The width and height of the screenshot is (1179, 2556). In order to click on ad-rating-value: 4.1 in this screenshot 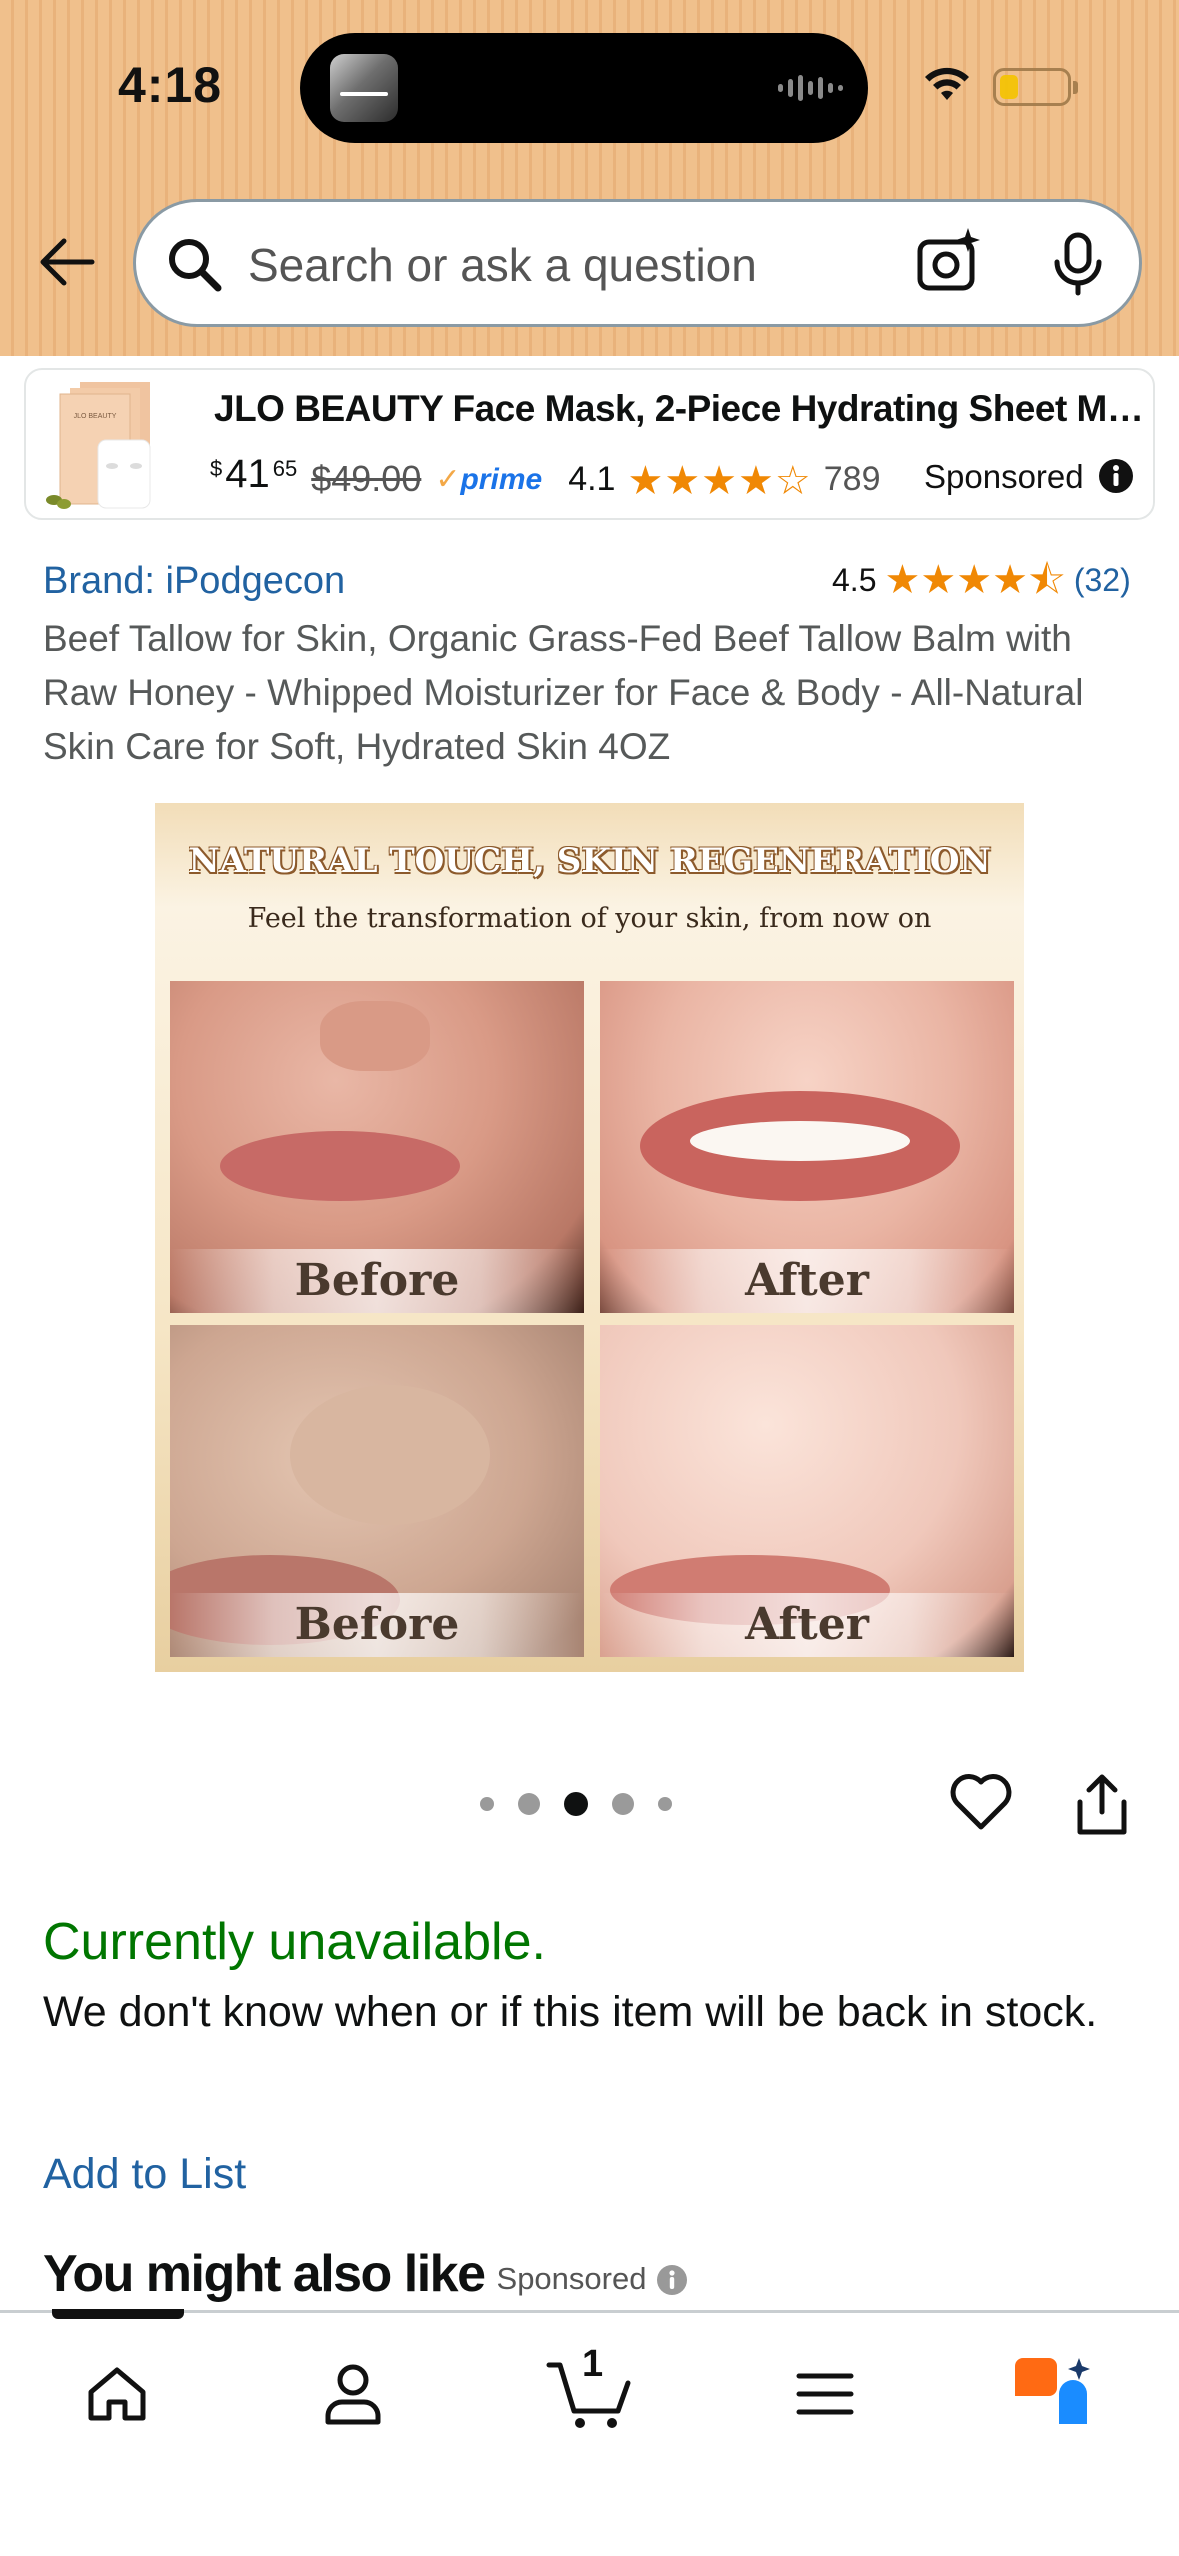, I will do `click(592, 479)`.